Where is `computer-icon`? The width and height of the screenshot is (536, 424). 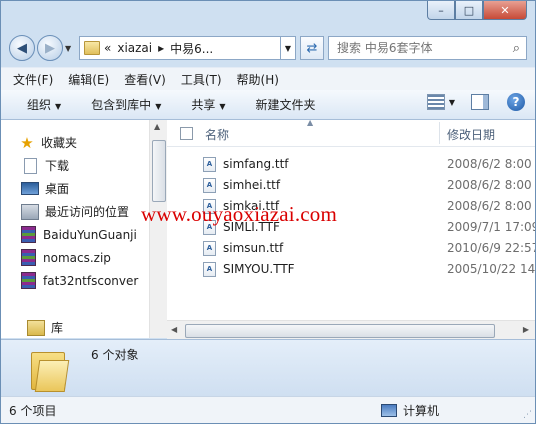 computer-icon is located at coordinates (389, 410).